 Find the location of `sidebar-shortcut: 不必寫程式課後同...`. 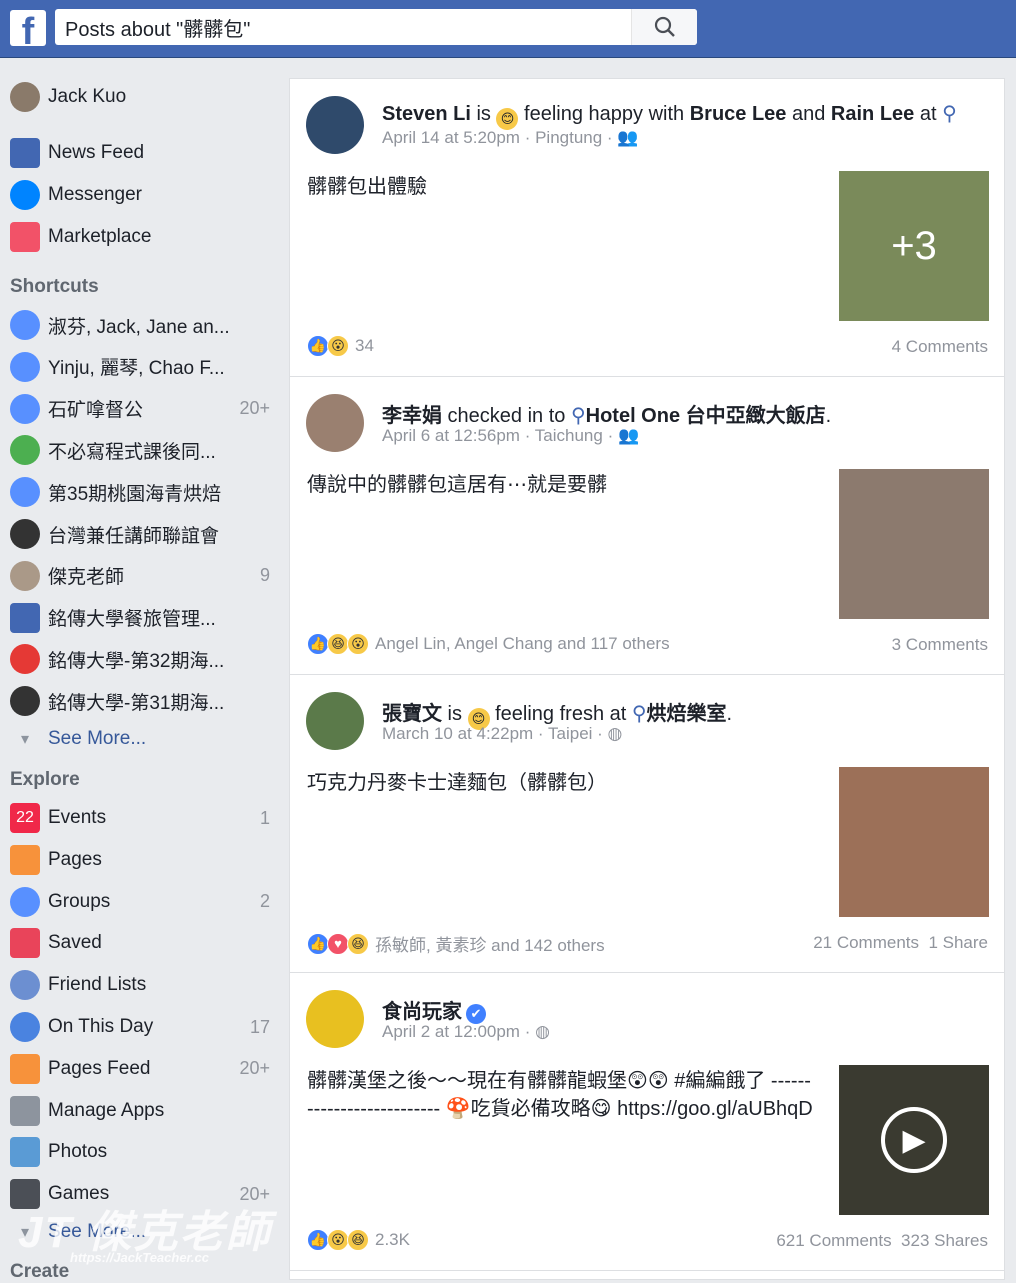

sidebar-shortcut: 不必寫程式課後同... is located at coordinates (140, 450).